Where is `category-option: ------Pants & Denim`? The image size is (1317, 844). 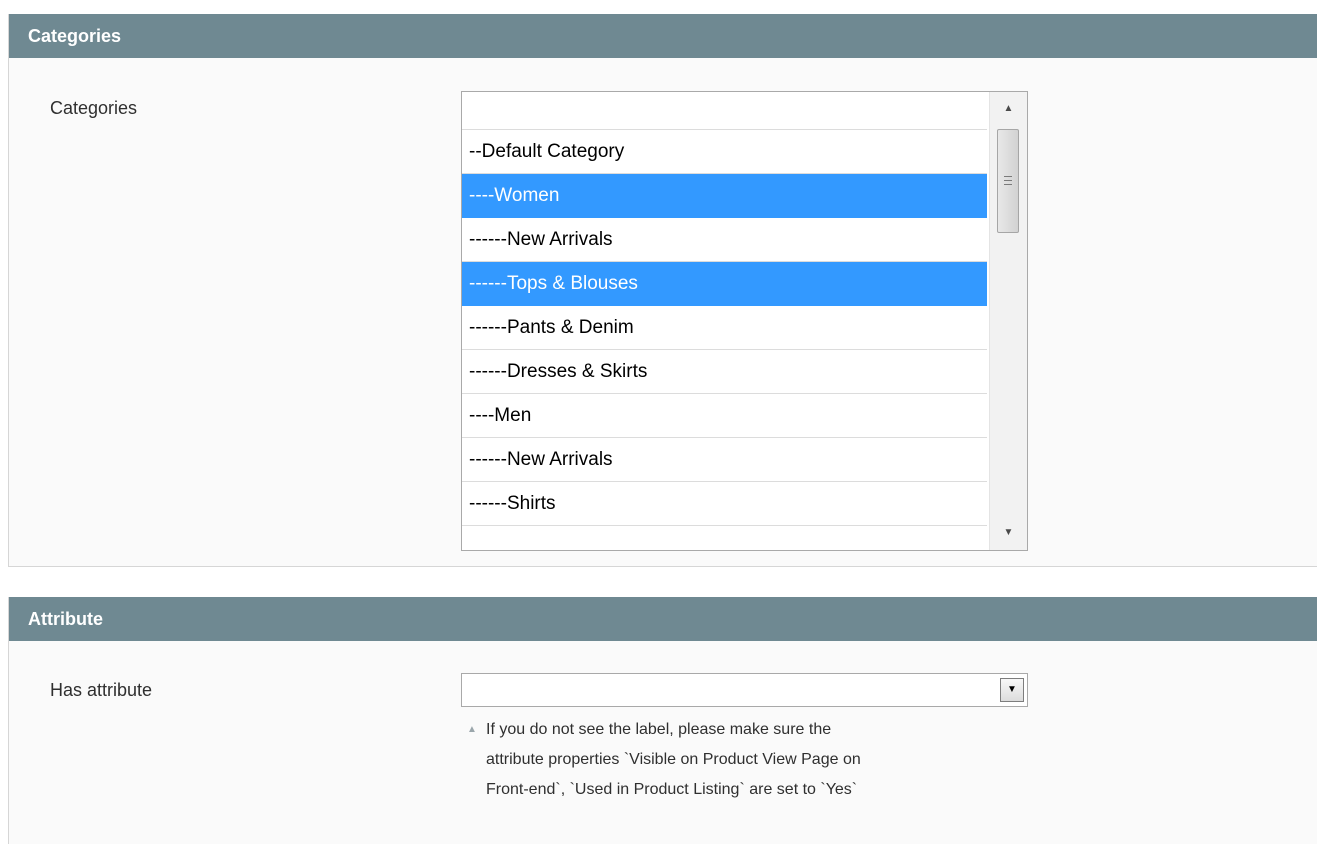 category-option: ------Pants & Denim is located at coordinates (724, 328).